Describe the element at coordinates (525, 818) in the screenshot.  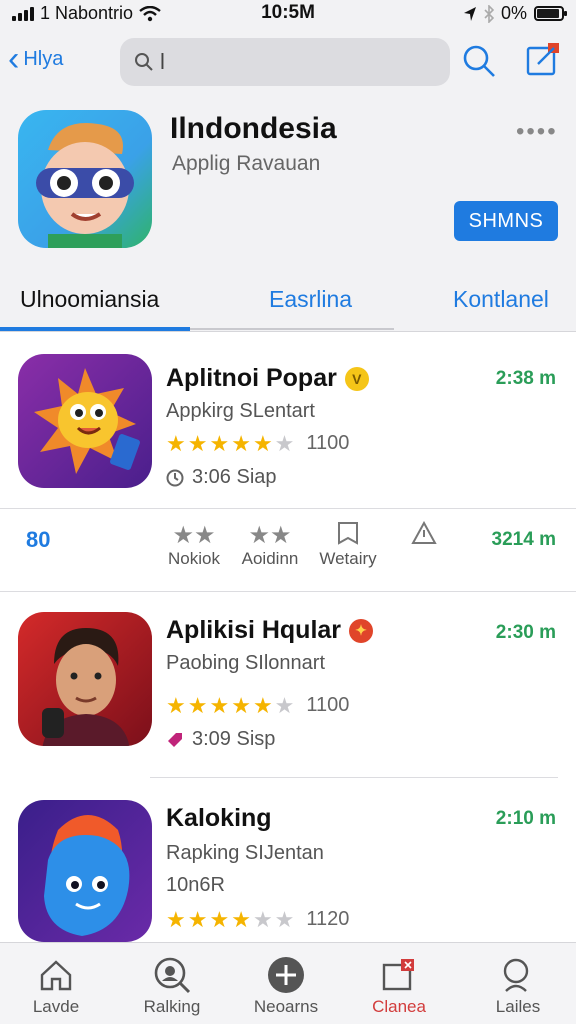
I see `app-time: 2:10 m` at that location.